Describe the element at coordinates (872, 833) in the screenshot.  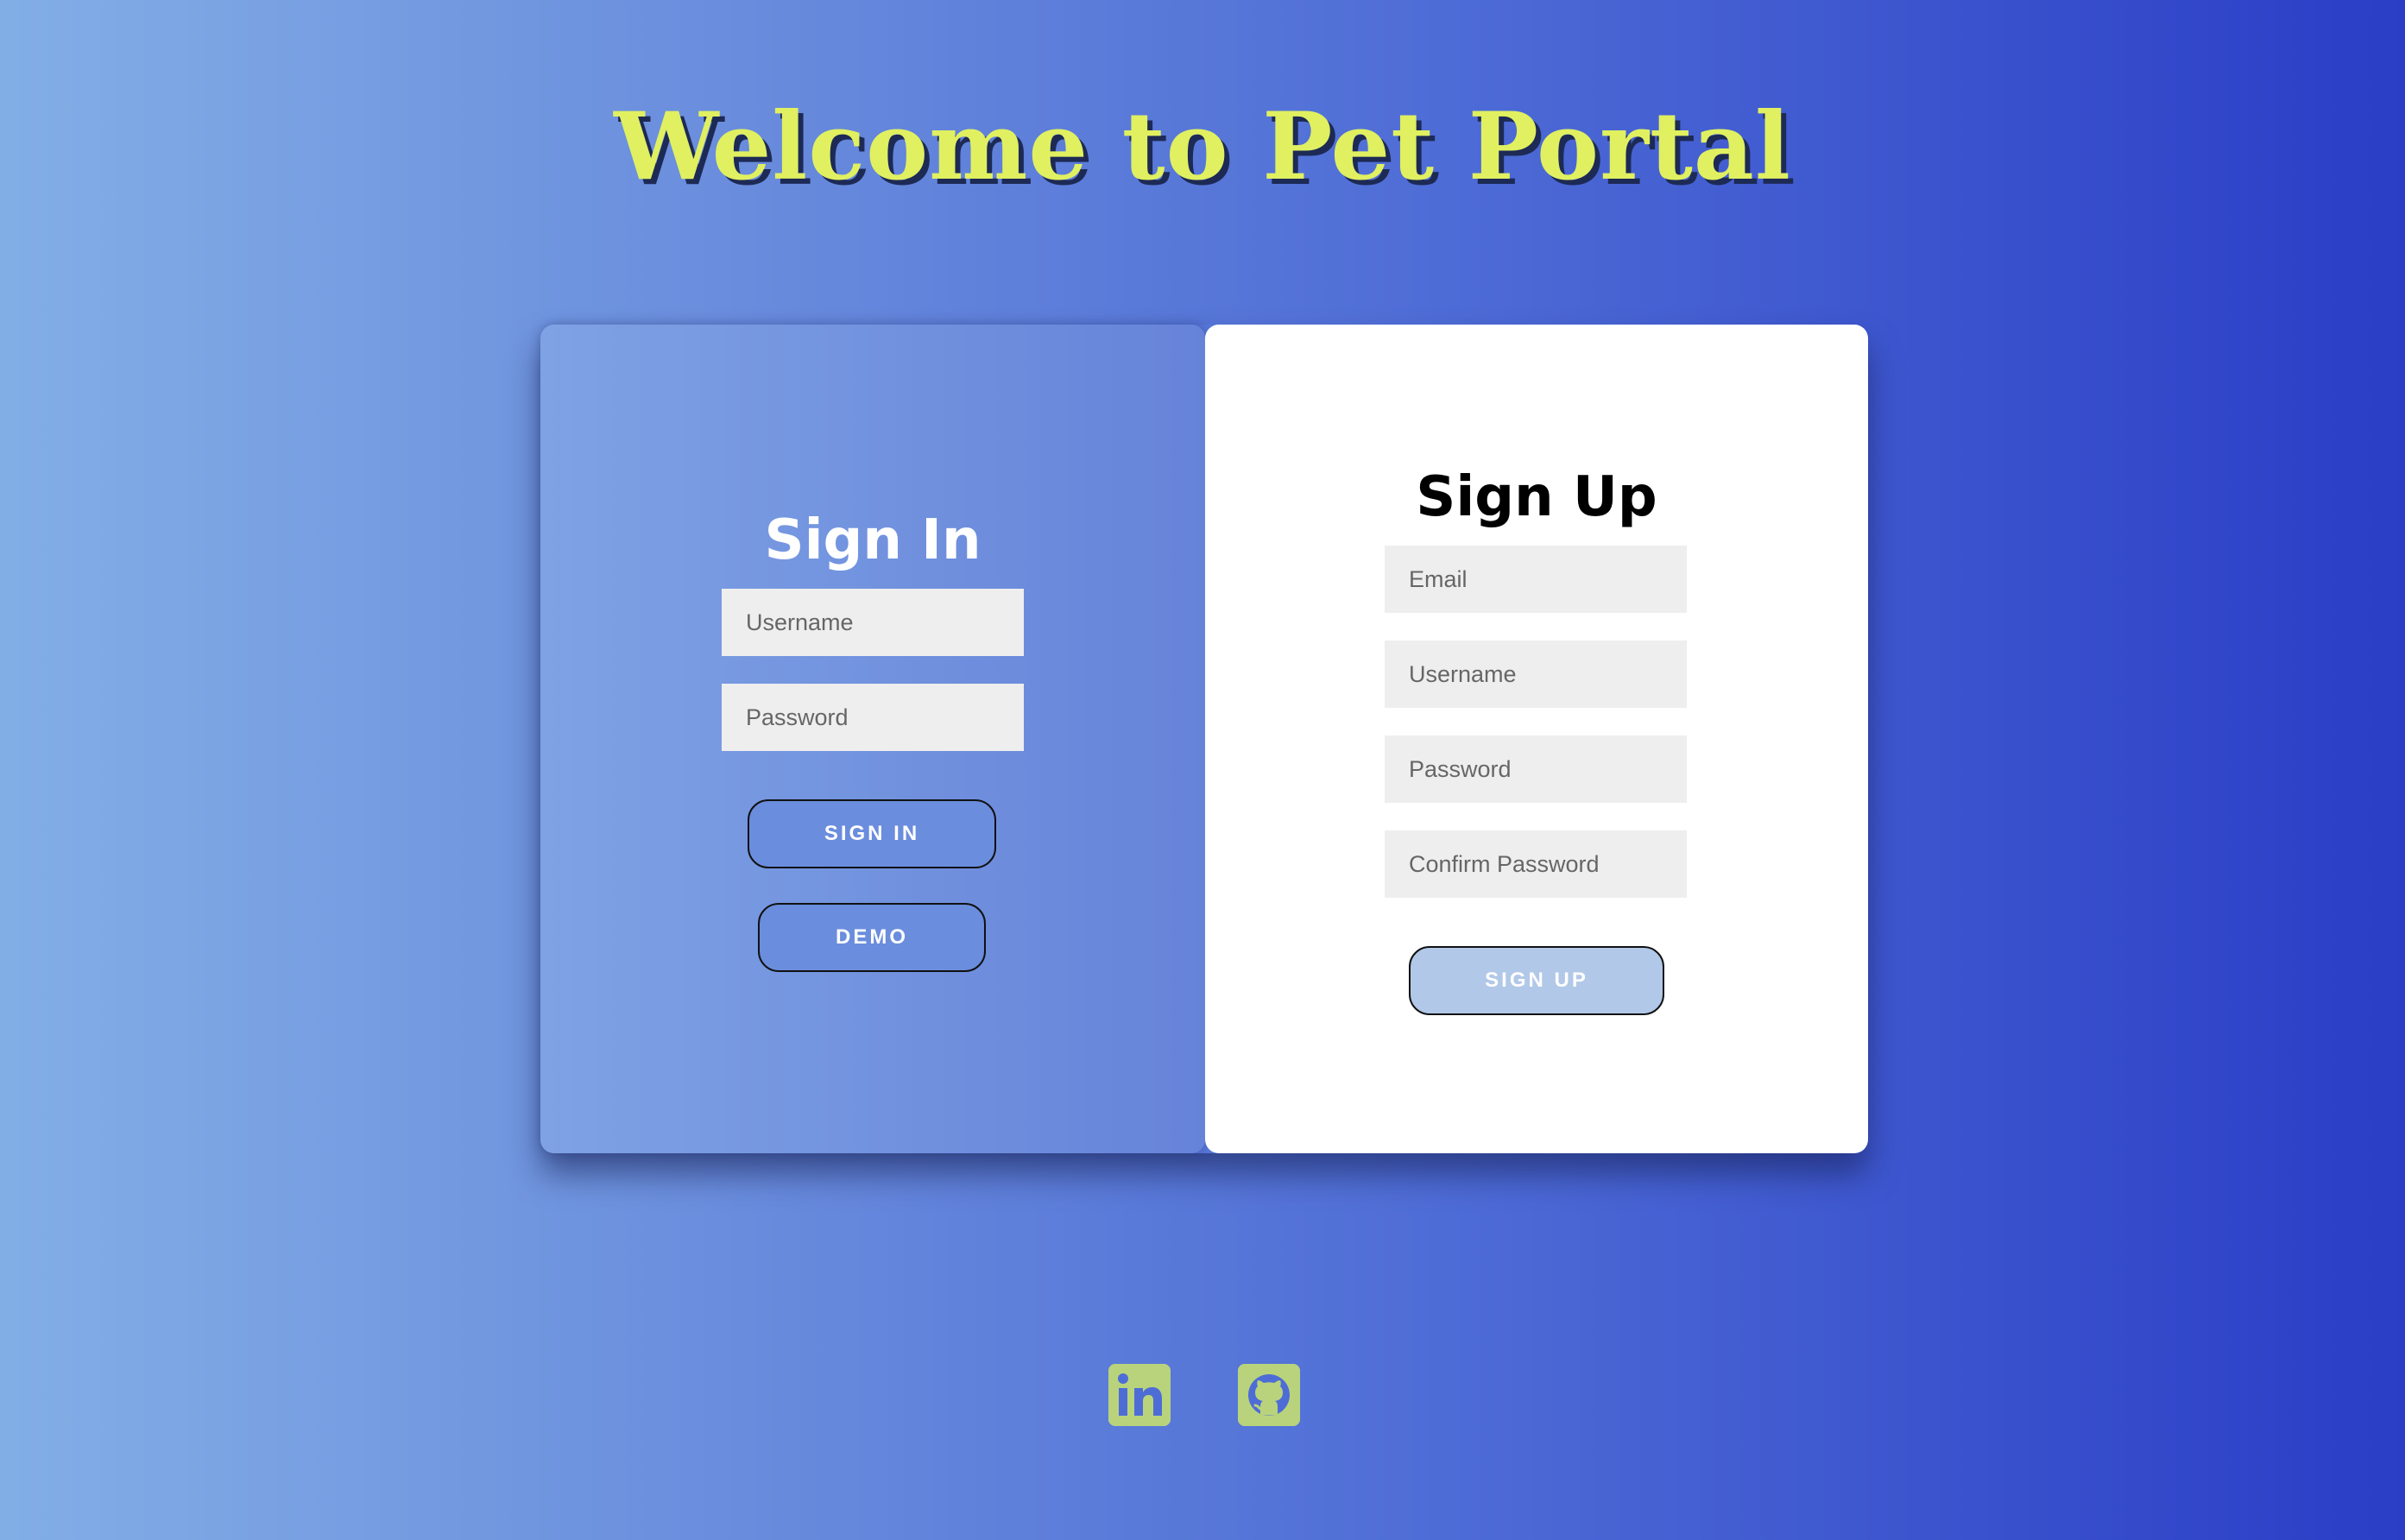
I see `sign-in-button: SIGN IN` at that location.